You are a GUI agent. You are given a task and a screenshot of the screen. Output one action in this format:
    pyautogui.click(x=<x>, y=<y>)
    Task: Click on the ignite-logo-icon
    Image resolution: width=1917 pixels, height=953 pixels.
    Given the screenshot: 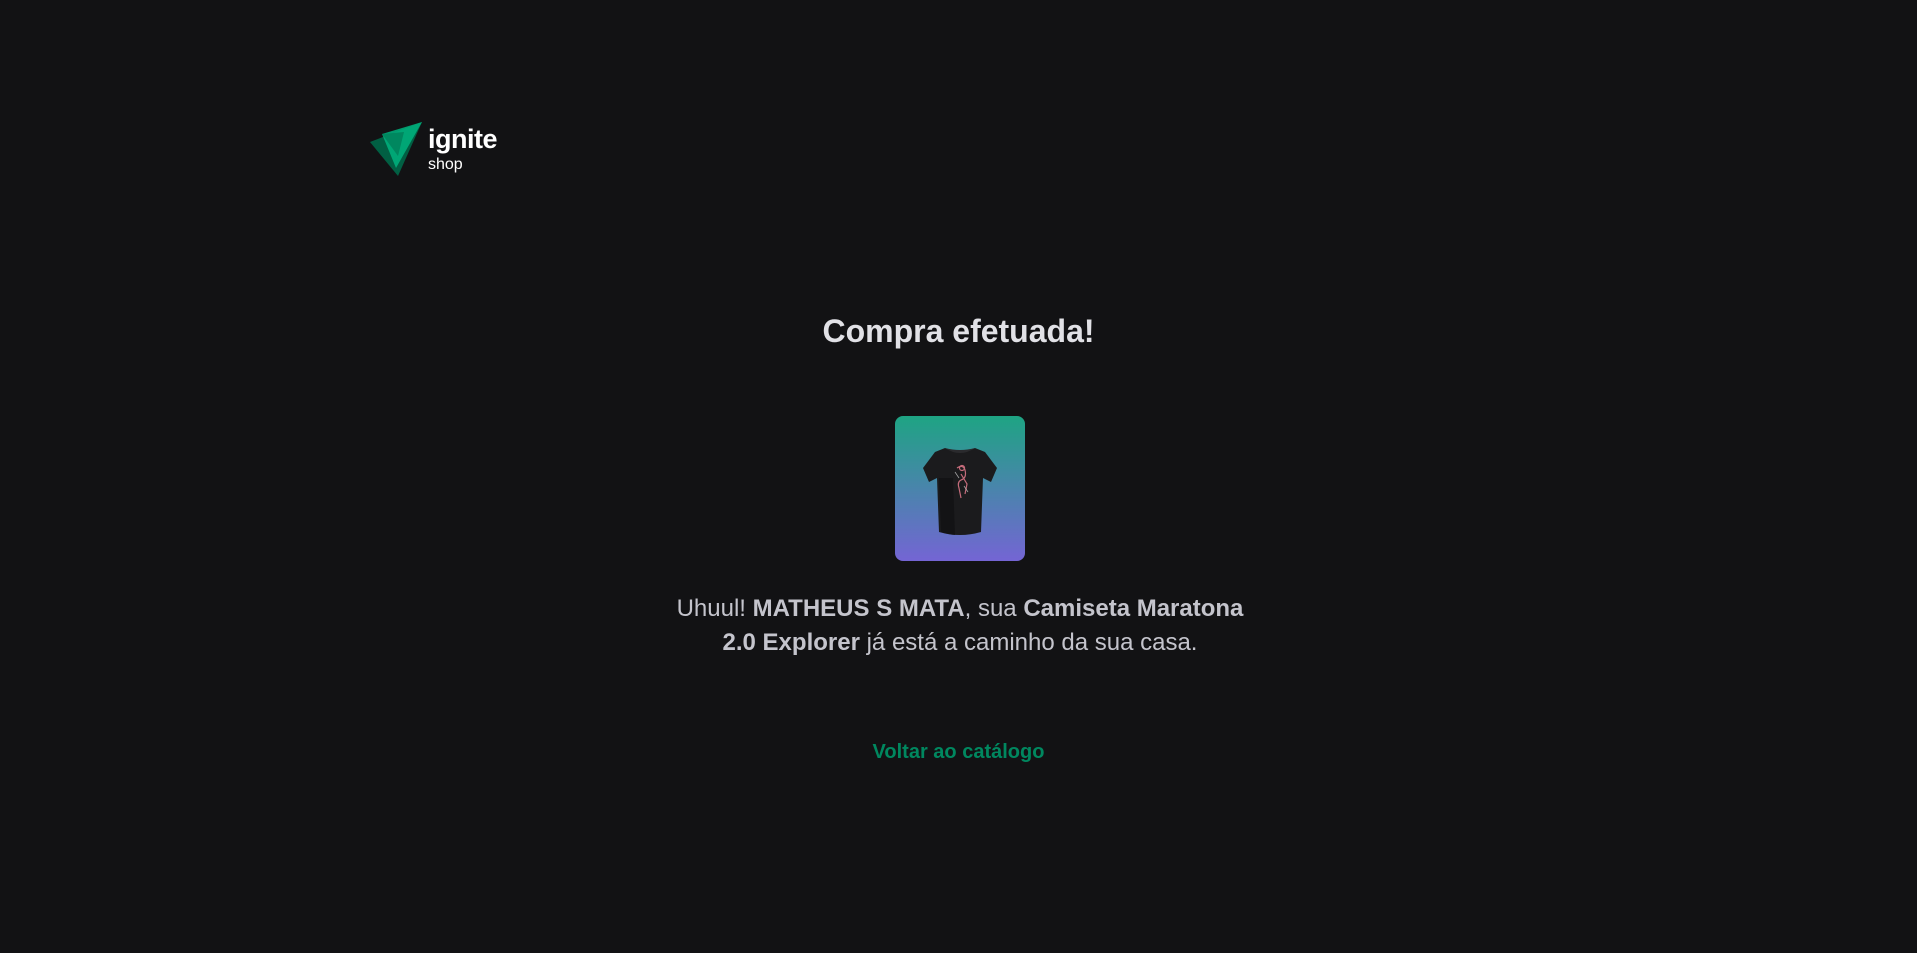 What is the action you would take?
    pyautogui.click(x=396, y=149)
    